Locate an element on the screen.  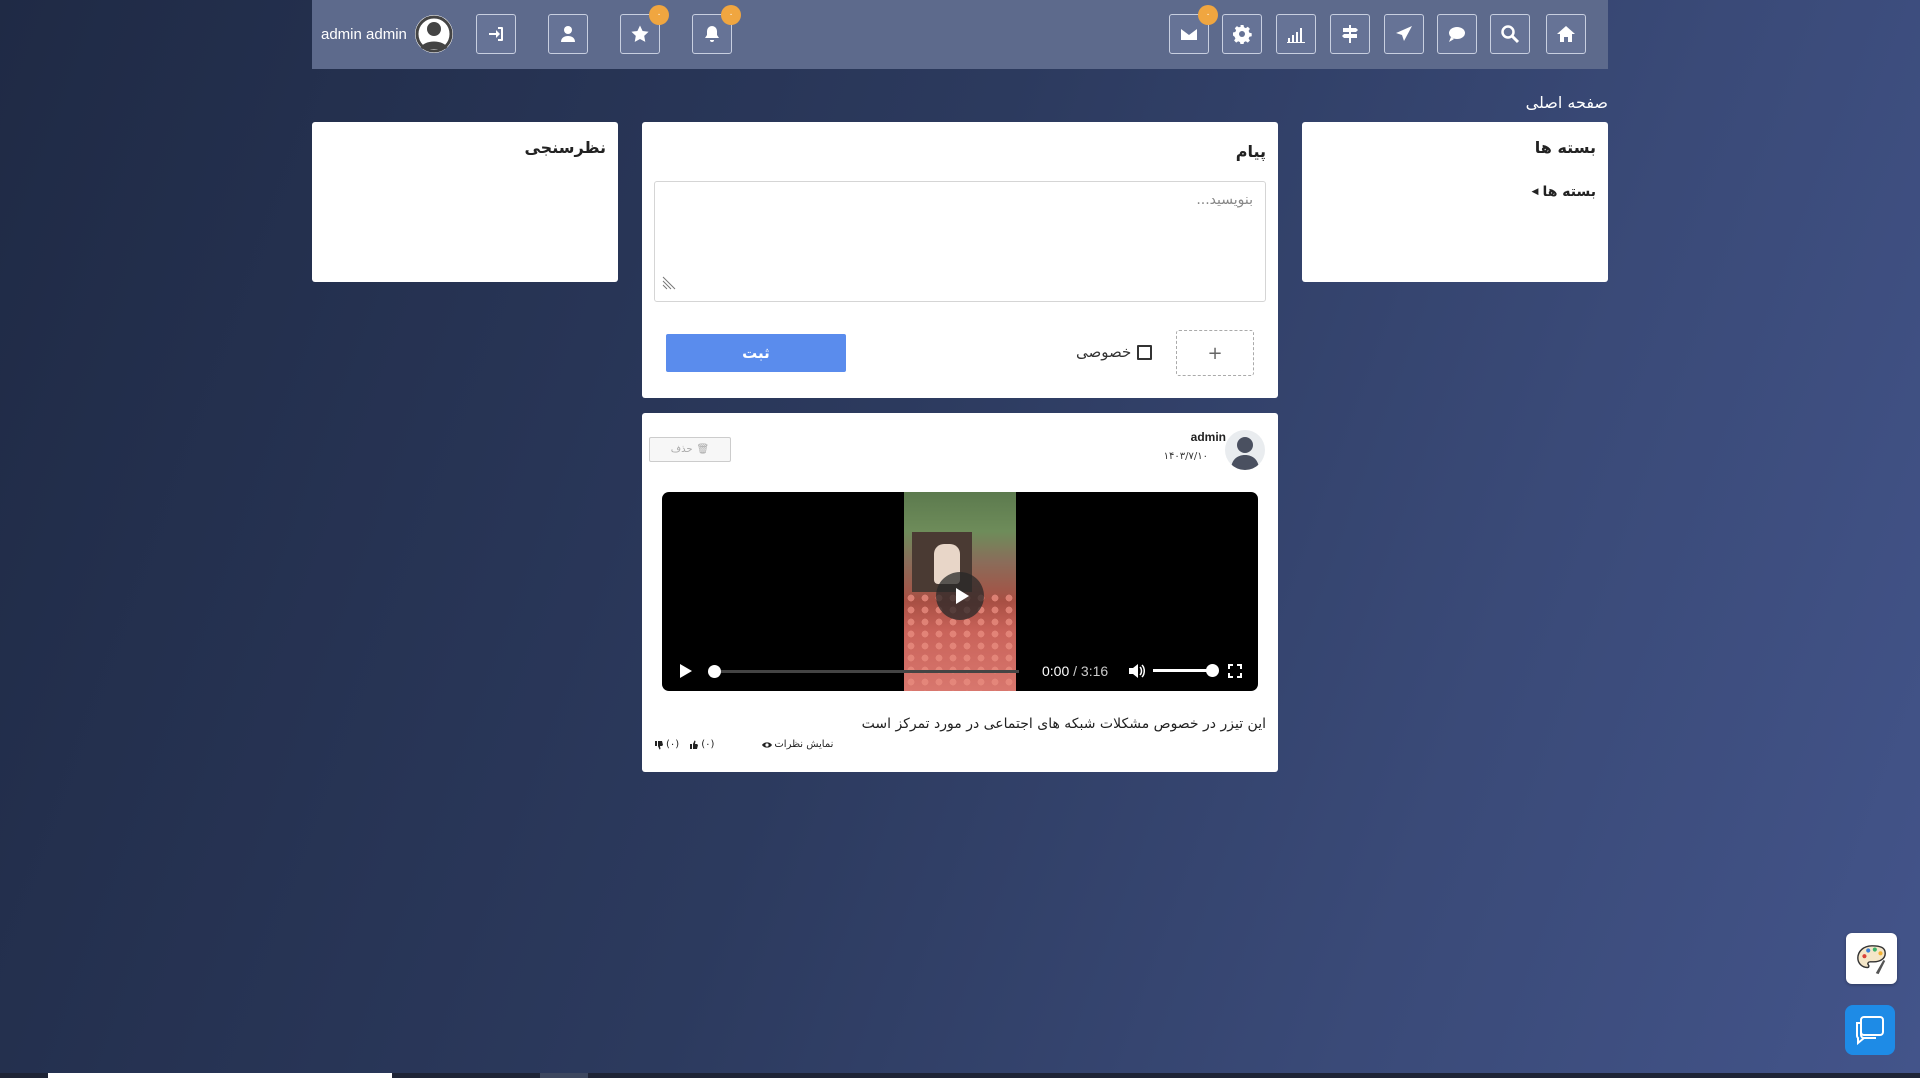
message-title: پیام is located at coordinates (1250, 151).